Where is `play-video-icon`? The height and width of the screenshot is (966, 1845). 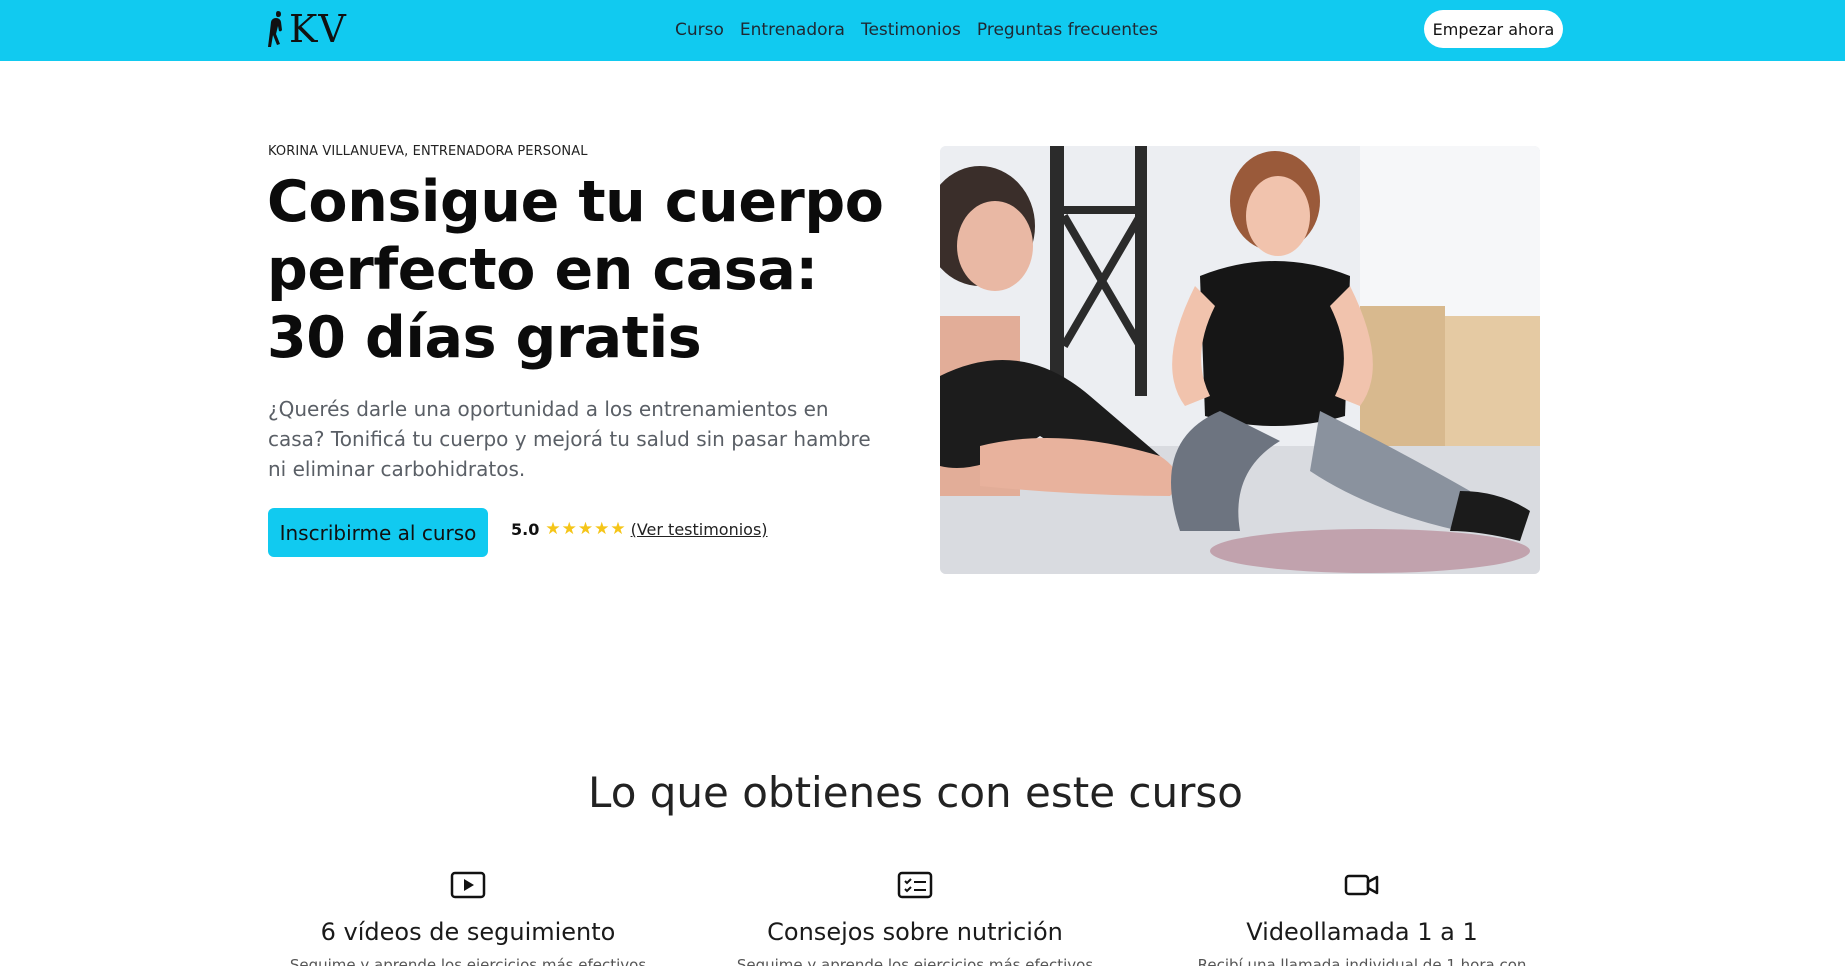 play-video-icon is located at coordinates (468, 885).